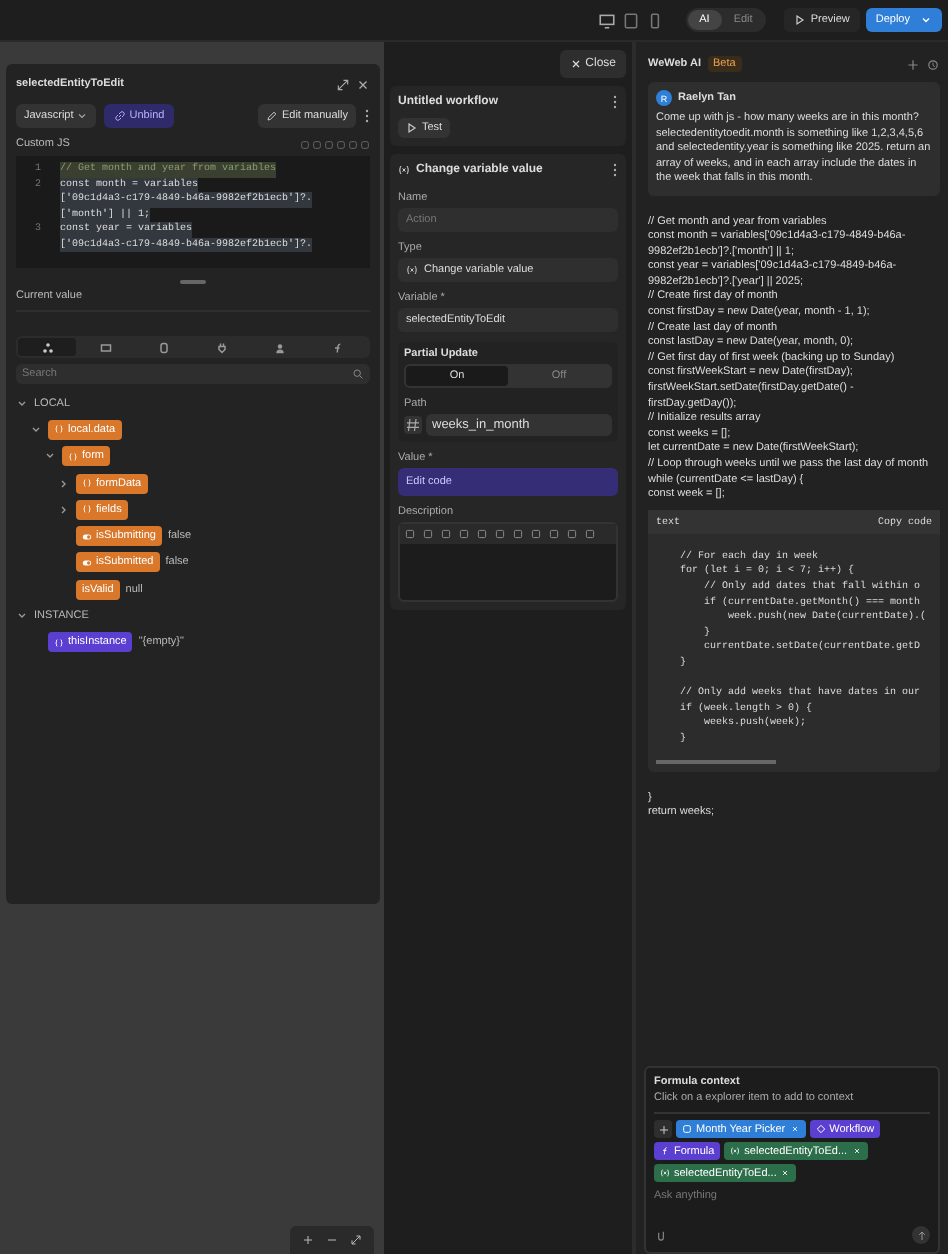 Image resolution: width=948 pixels, height=1254 pixels. I want to click on user-icon, so click(280, 347).